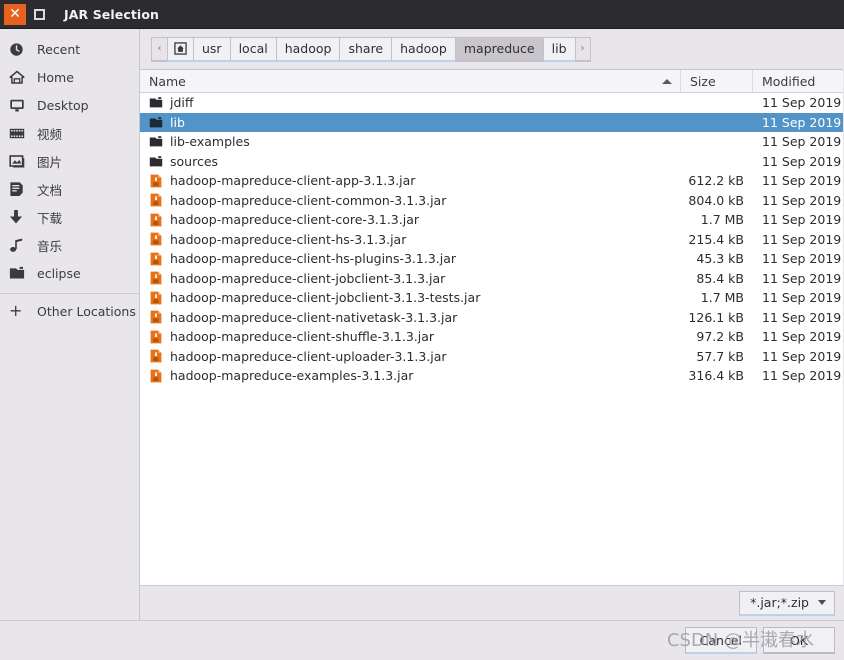 Image resolution: width=844 pixels, height=660 pixels. Describe the element at coordinates (19, 105) in the screenshot. I see `desktop-icon` at that location.